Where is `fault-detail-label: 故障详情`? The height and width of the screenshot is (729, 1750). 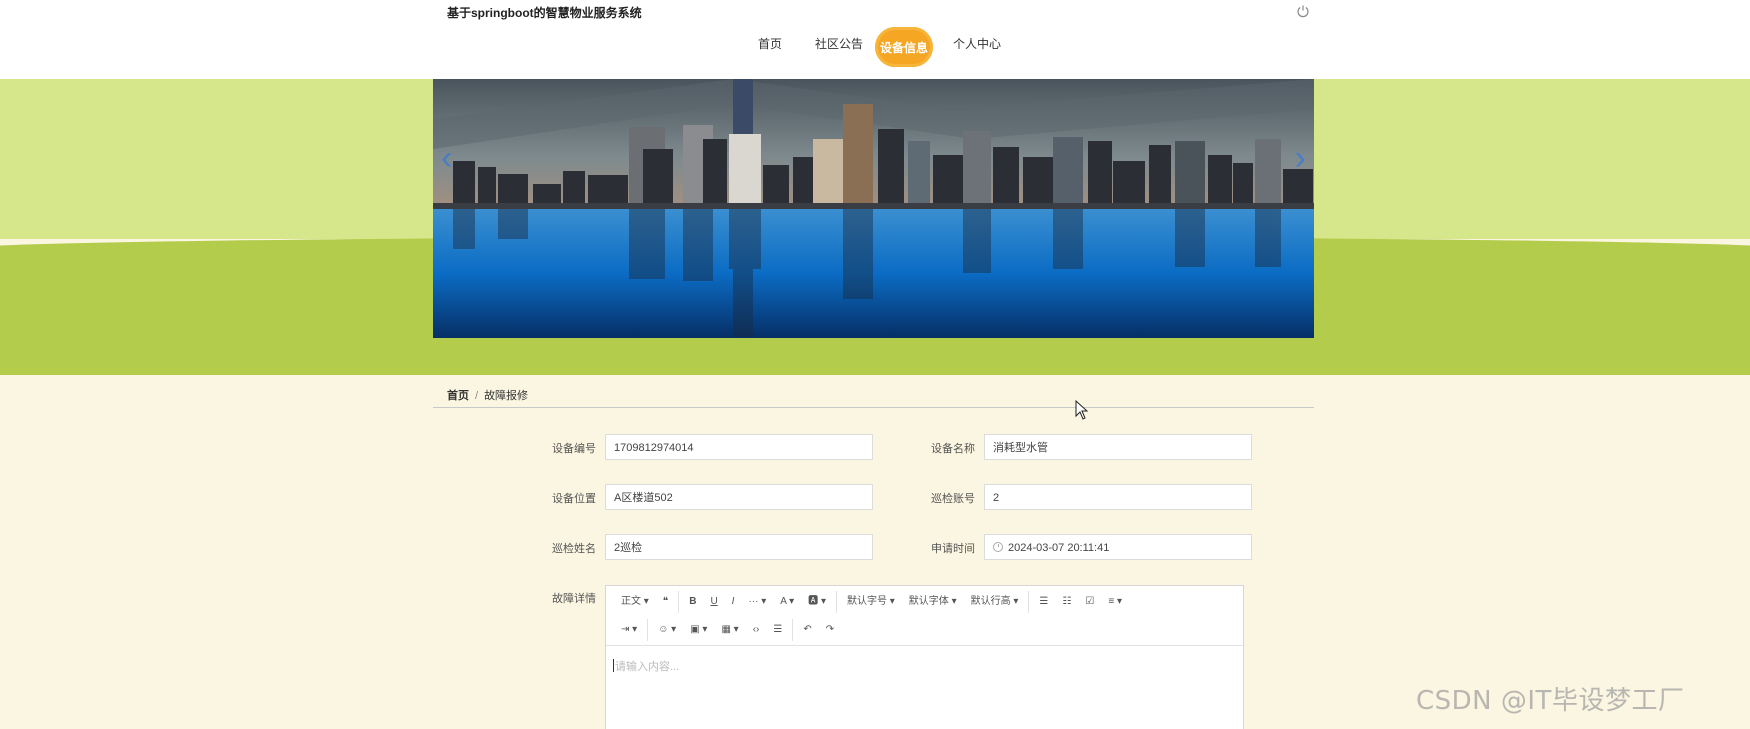
fault-detail-label: 故障详情 is located at coordinates (574, 599).